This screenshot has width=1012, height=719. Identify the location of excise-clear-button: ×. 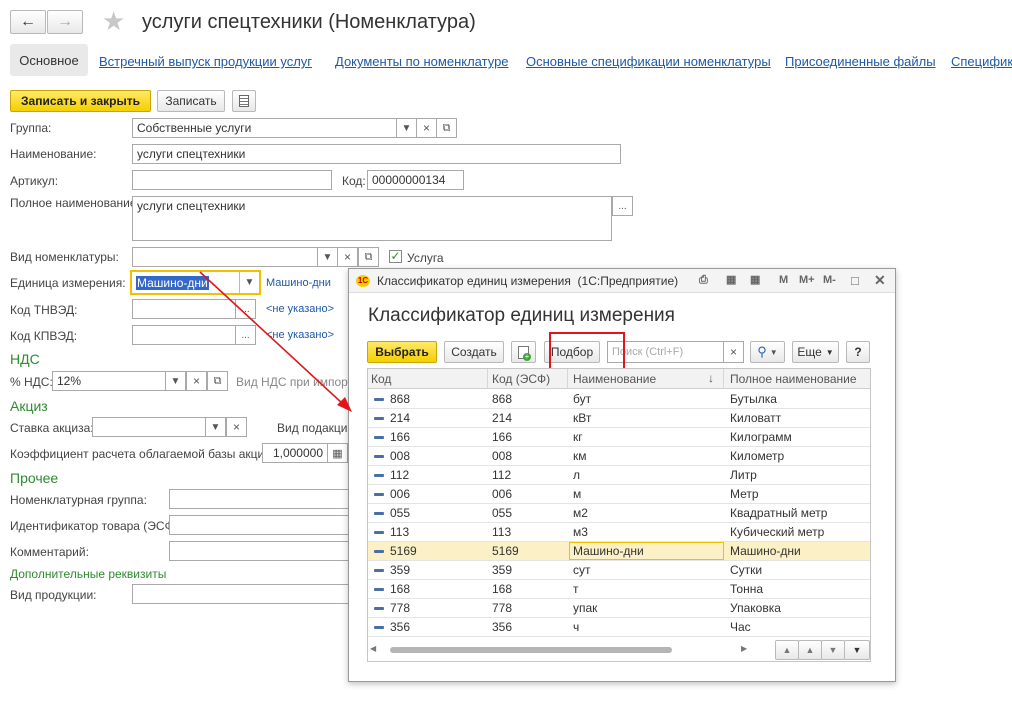
(236, 427).